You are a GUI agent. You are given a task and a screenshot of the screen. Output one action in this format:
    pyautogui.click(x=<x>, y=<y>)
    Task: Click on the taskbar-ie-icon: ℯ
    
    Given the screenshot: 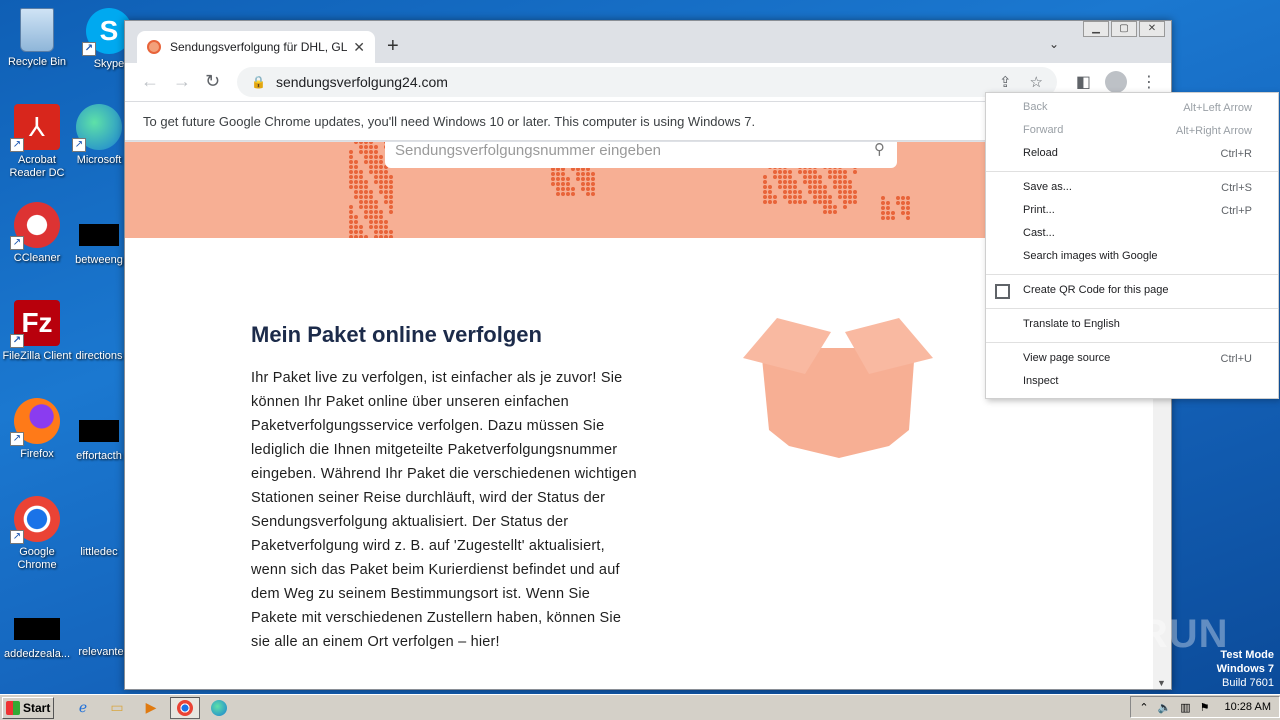 What is the action you would take?
    pyautogui.click(x=83, y=708)
    